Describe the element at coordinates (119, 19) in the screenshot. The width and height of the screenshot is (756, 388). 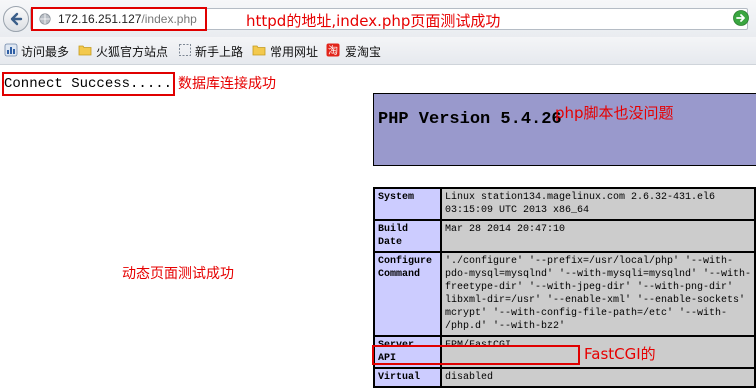
I see `url-highlight-box` at that location.